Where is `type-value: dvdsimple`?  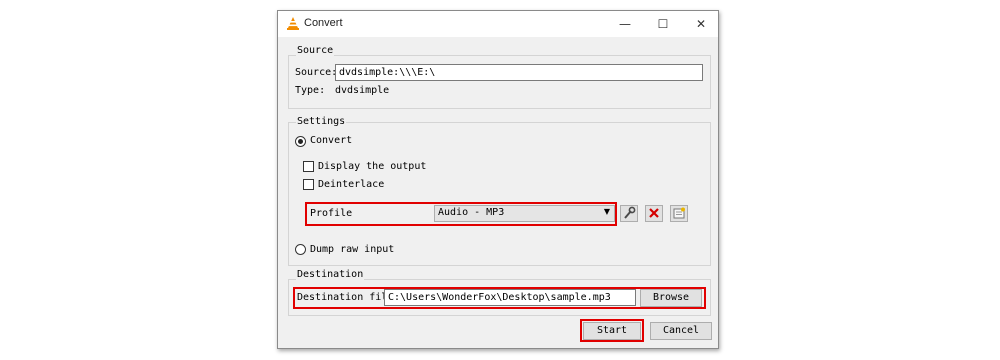
type-value: dvdsimple is located at coordinates (362, 90).